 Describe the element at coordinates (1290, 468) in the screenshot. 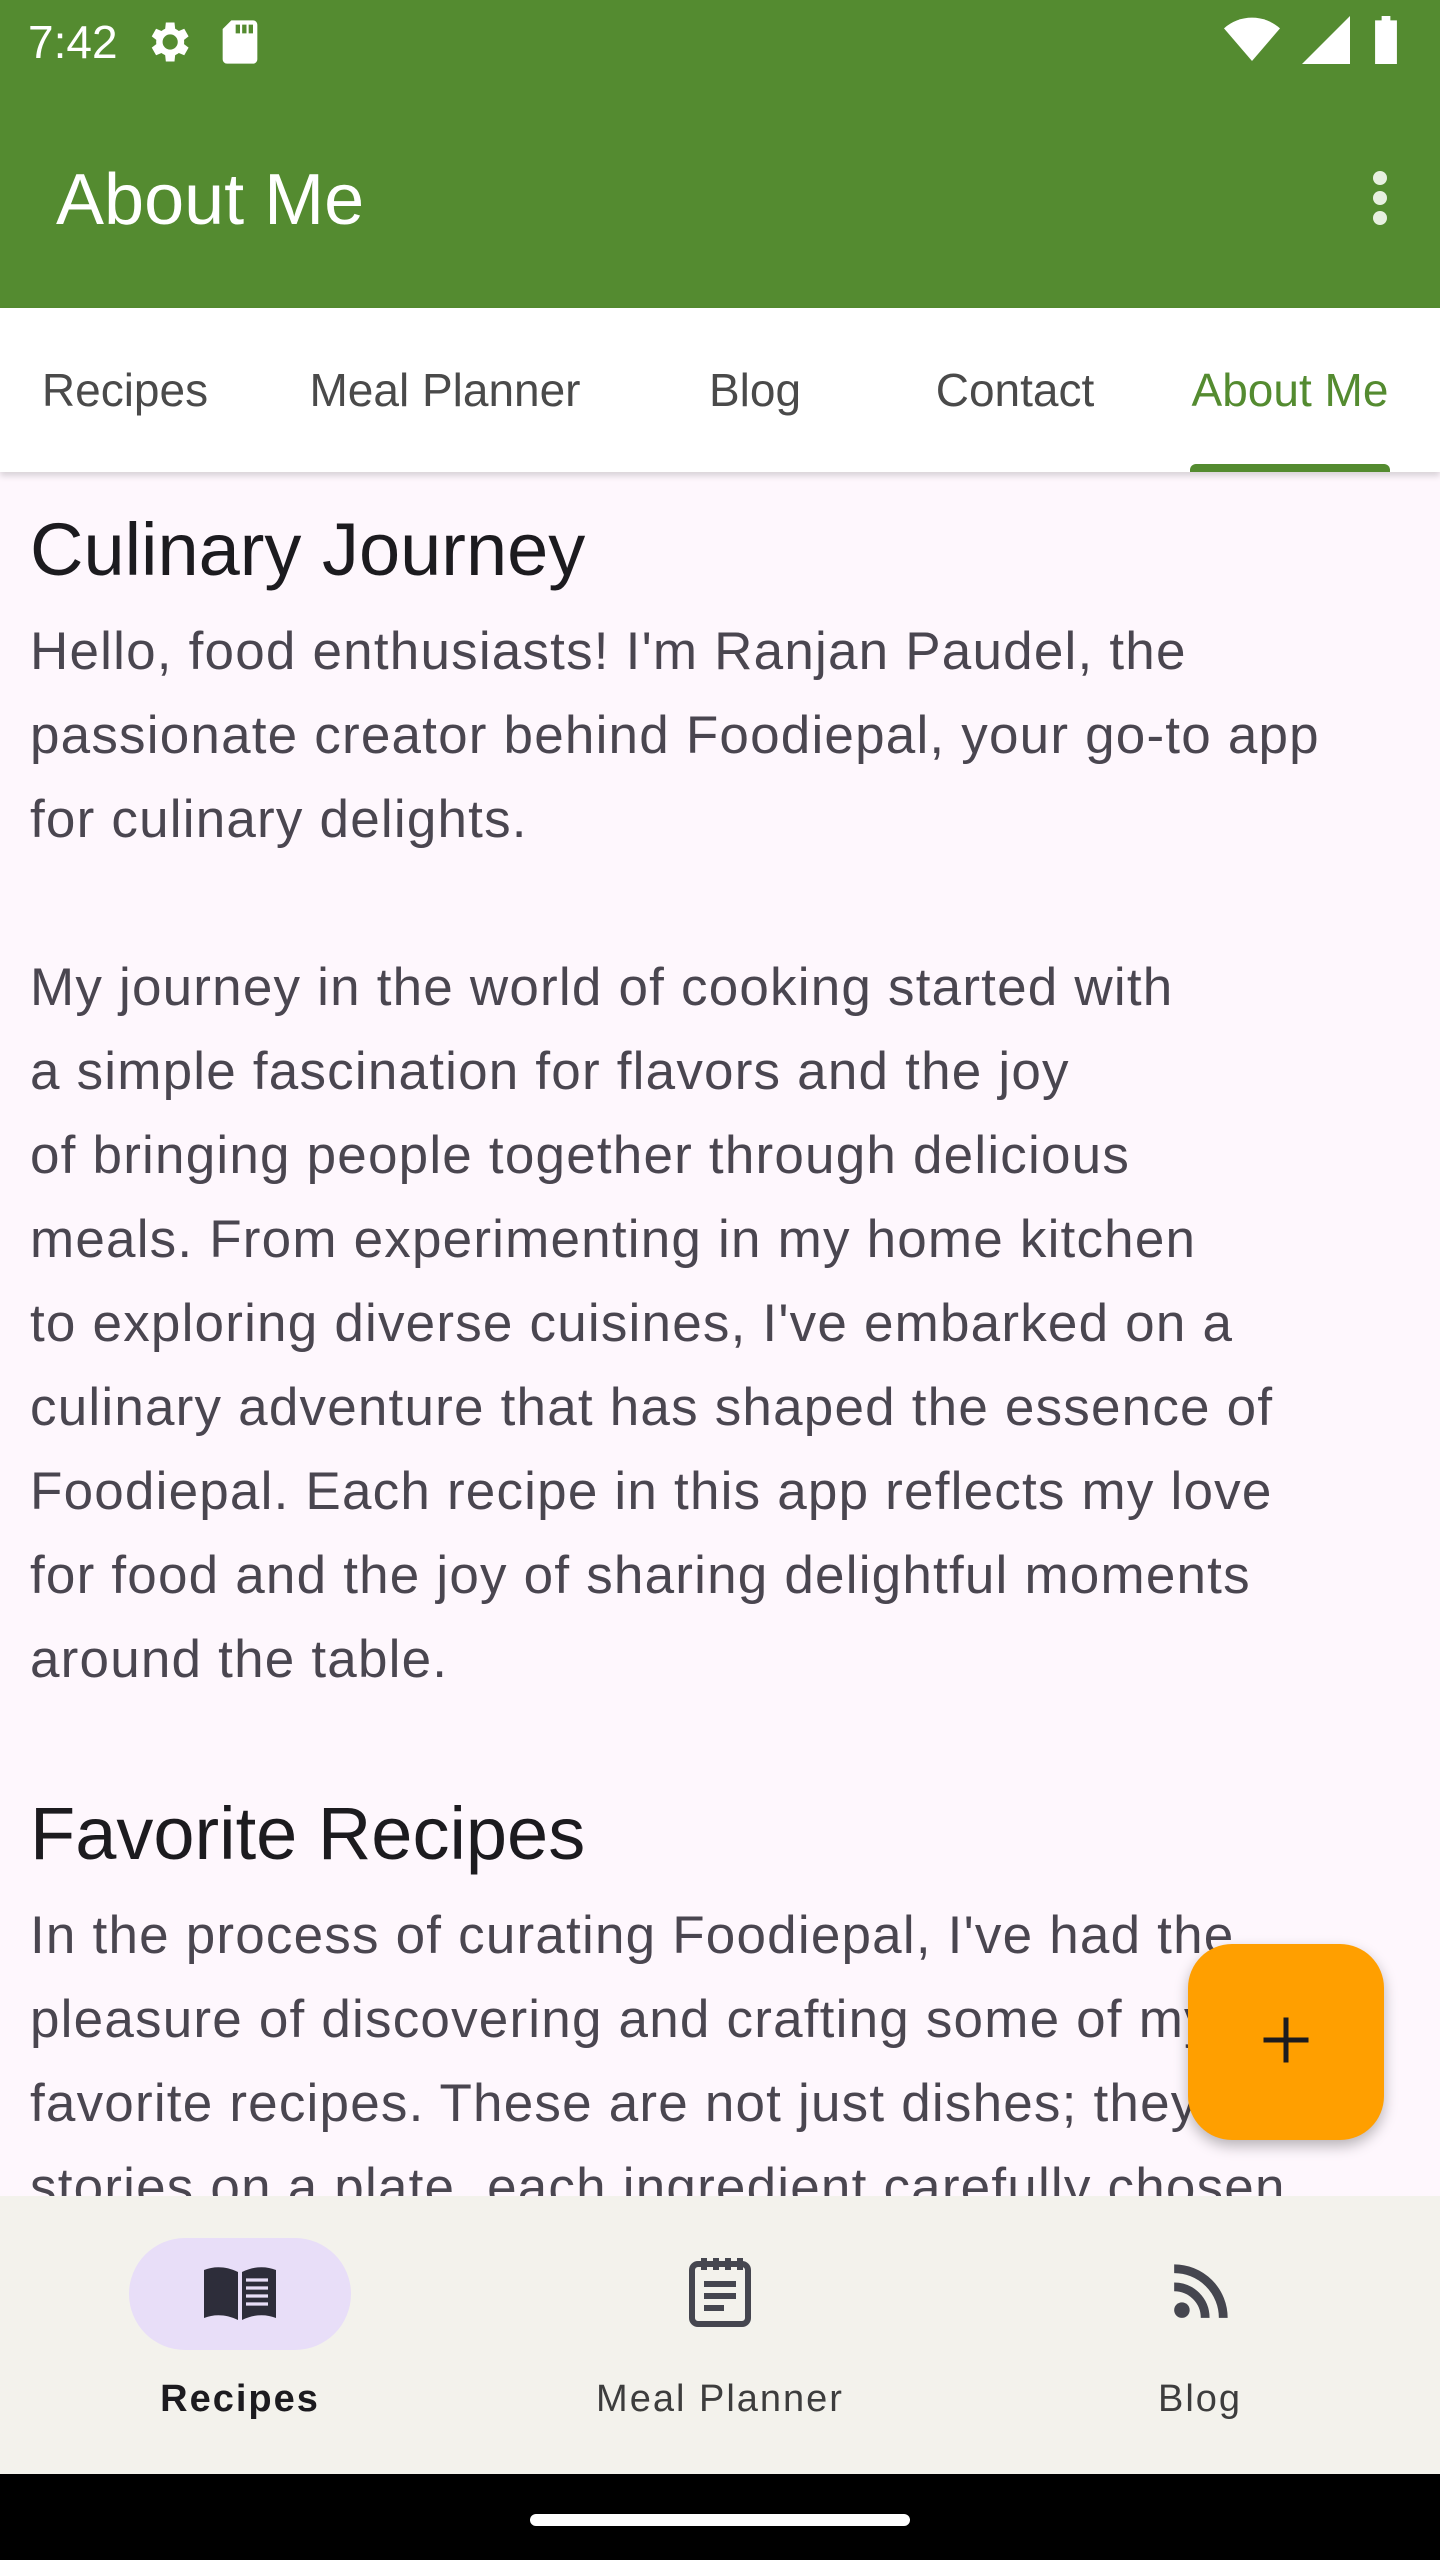

I see `active-tab-indicator` at that location.